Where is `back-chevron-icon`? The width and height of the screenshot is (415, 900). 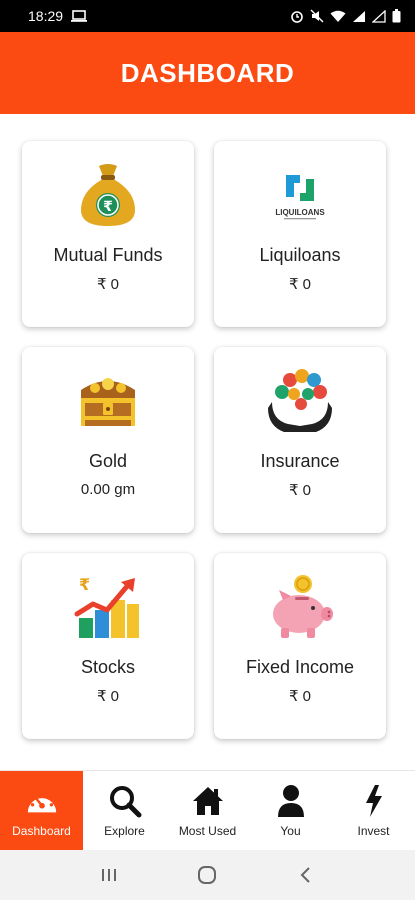 back-chevron-icon is located at coordinates (305, 875).